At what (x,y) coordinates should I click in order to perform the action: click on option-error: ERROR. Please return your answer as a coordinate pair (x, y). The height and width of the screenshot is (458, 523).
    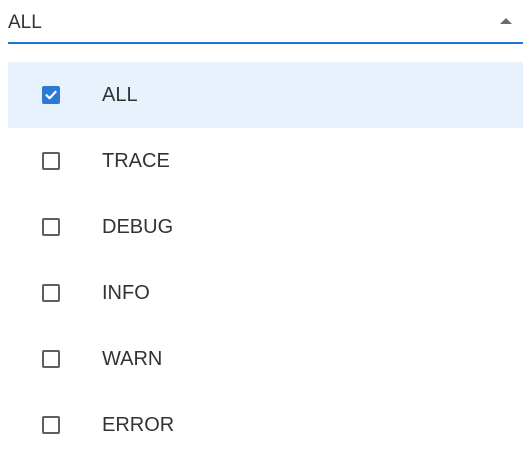
    Looking at the image, I should click on (265, 425).